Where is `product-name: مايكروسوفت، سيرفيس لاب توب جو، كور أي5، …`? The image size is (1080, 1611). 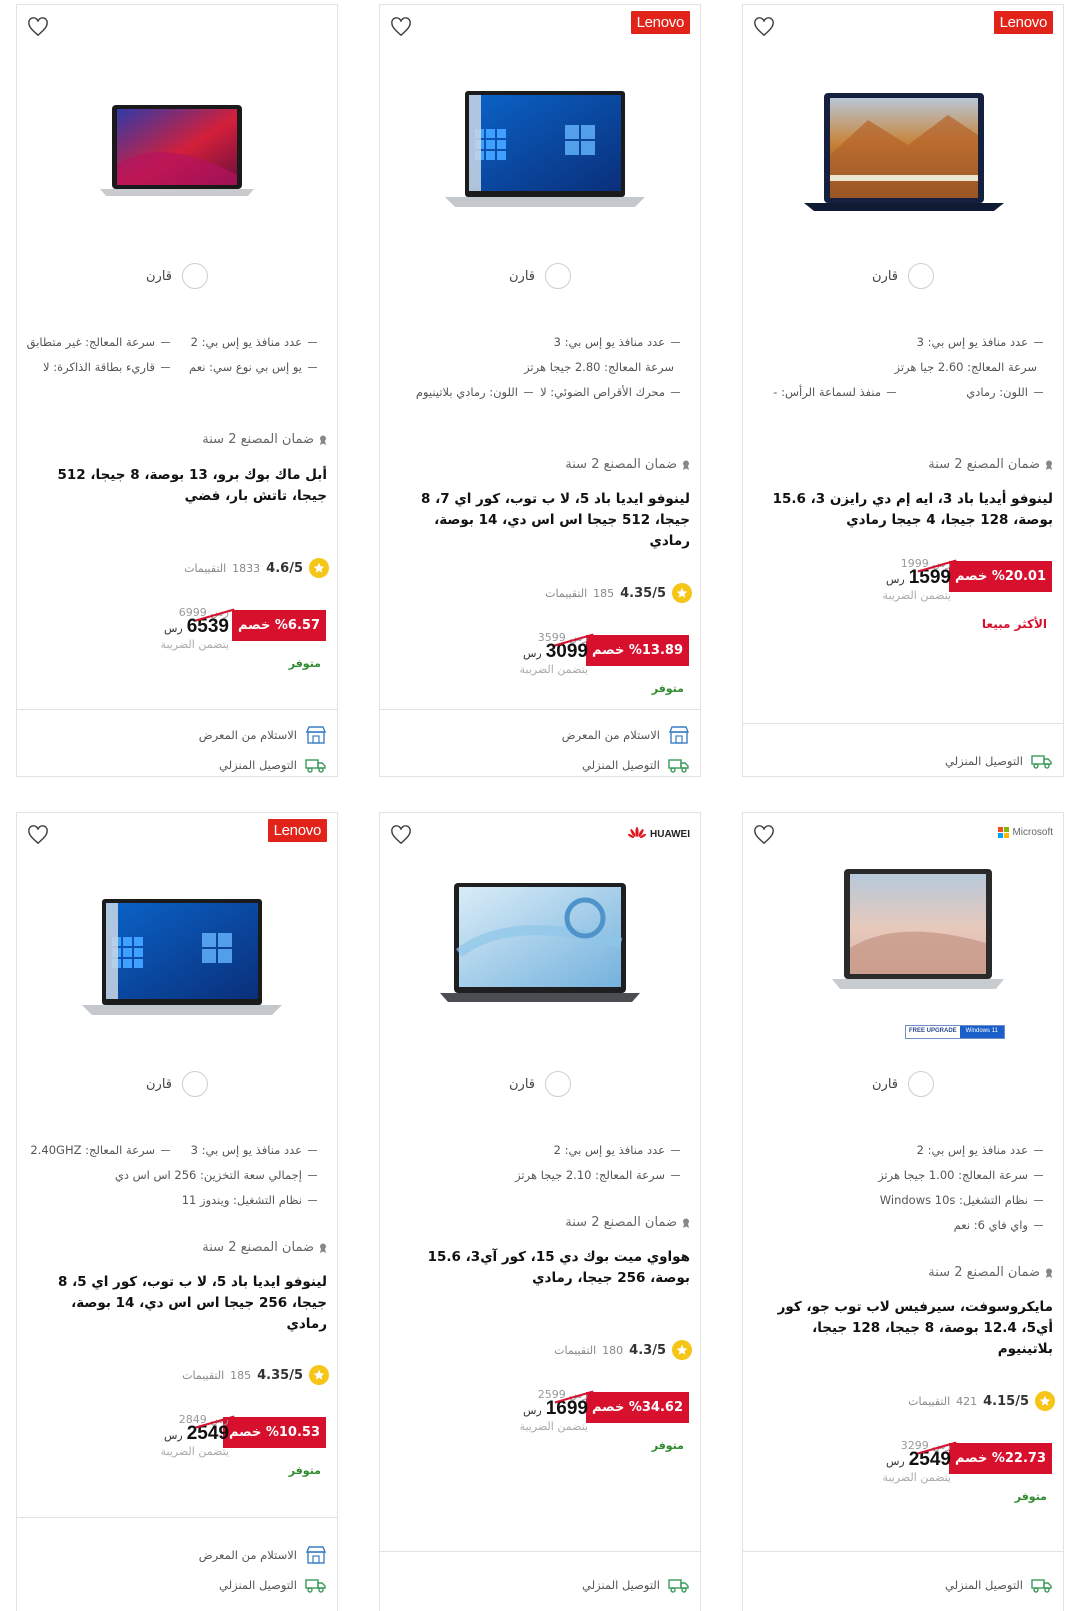 product-name: مايكروسوفت، سيرفيس لاب توب جو، كور أي5، … is located at coordinates (903, 1328).